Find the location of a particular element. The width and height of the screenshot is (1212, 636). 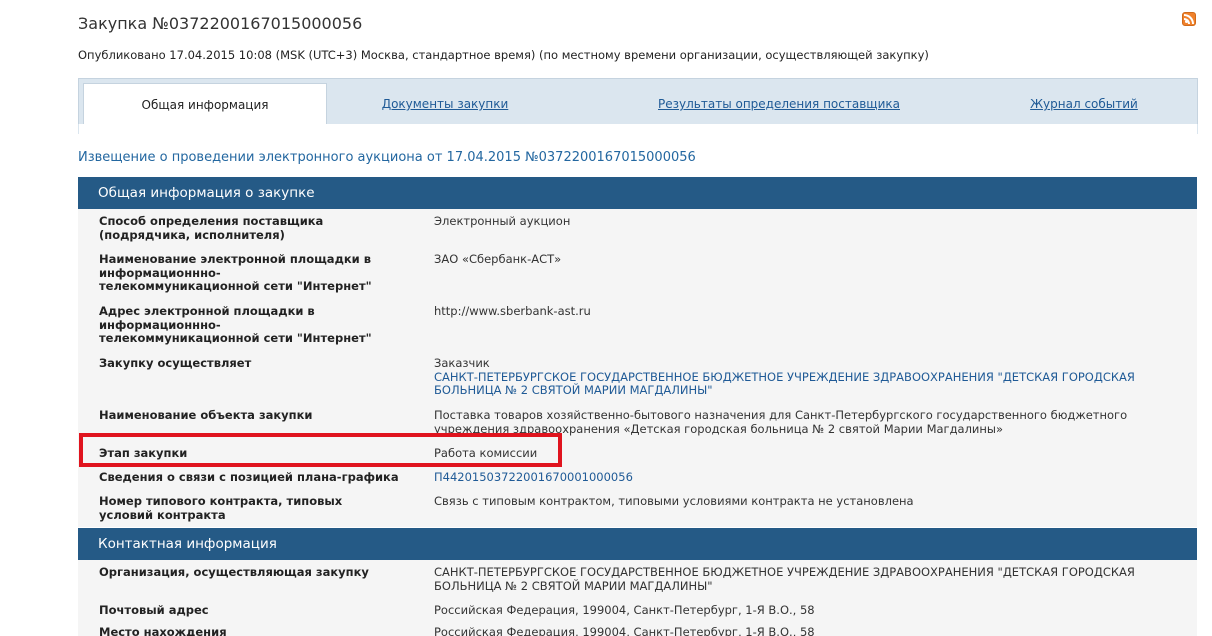

tab-content-top is located at coordinates (638, 129).